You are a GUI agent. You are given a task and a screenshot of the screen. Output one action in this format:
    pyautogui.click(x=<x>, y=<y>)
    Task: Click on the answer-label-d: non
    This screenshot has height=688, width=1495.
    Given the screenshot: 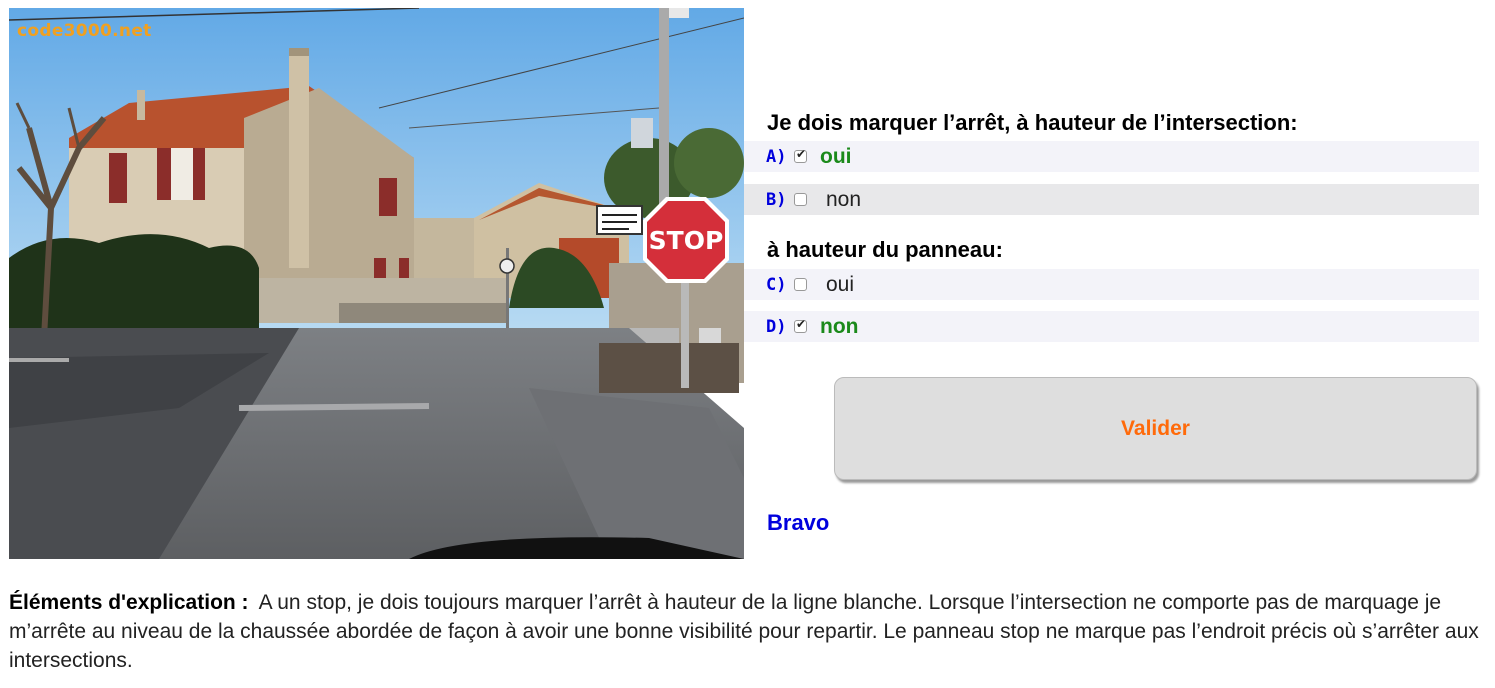 What is the action you would take?
    pyautogui.click(x=839, y=326)
    